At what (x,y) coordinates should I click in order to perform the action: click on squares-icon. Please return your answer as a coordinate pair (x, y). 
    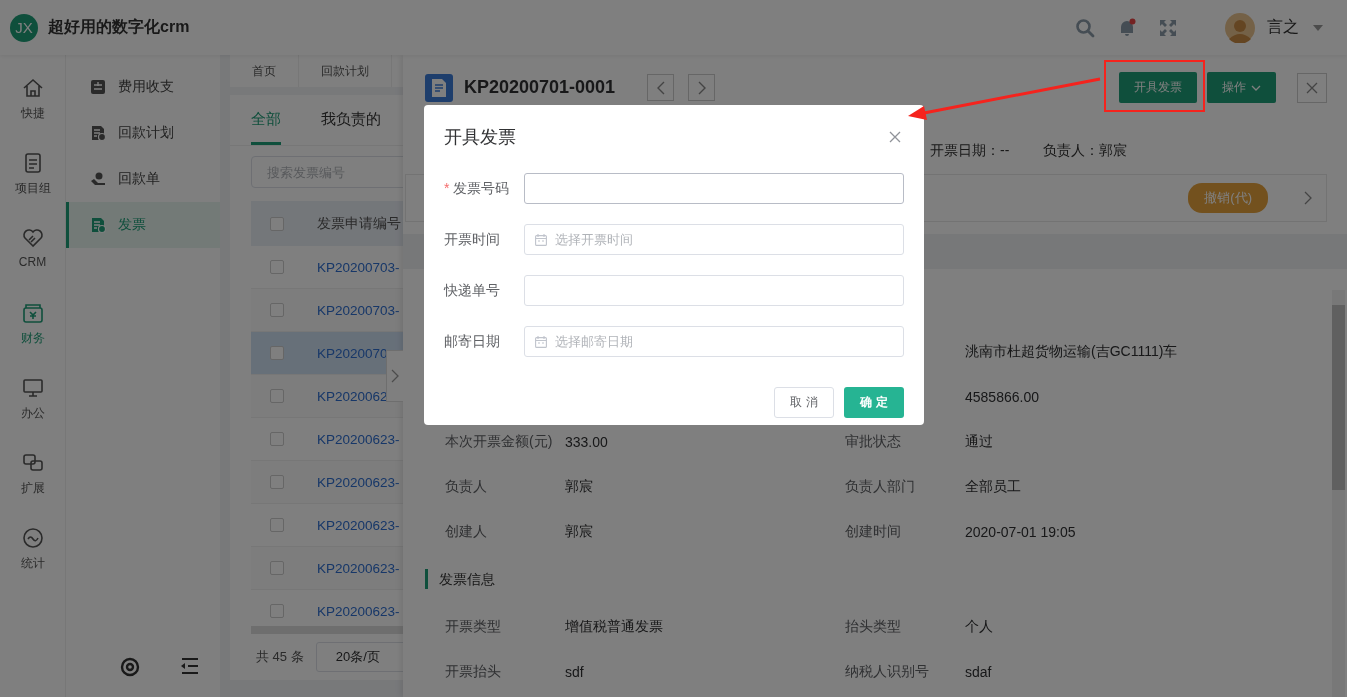
    Looking at the image, I should click on (32, 463).